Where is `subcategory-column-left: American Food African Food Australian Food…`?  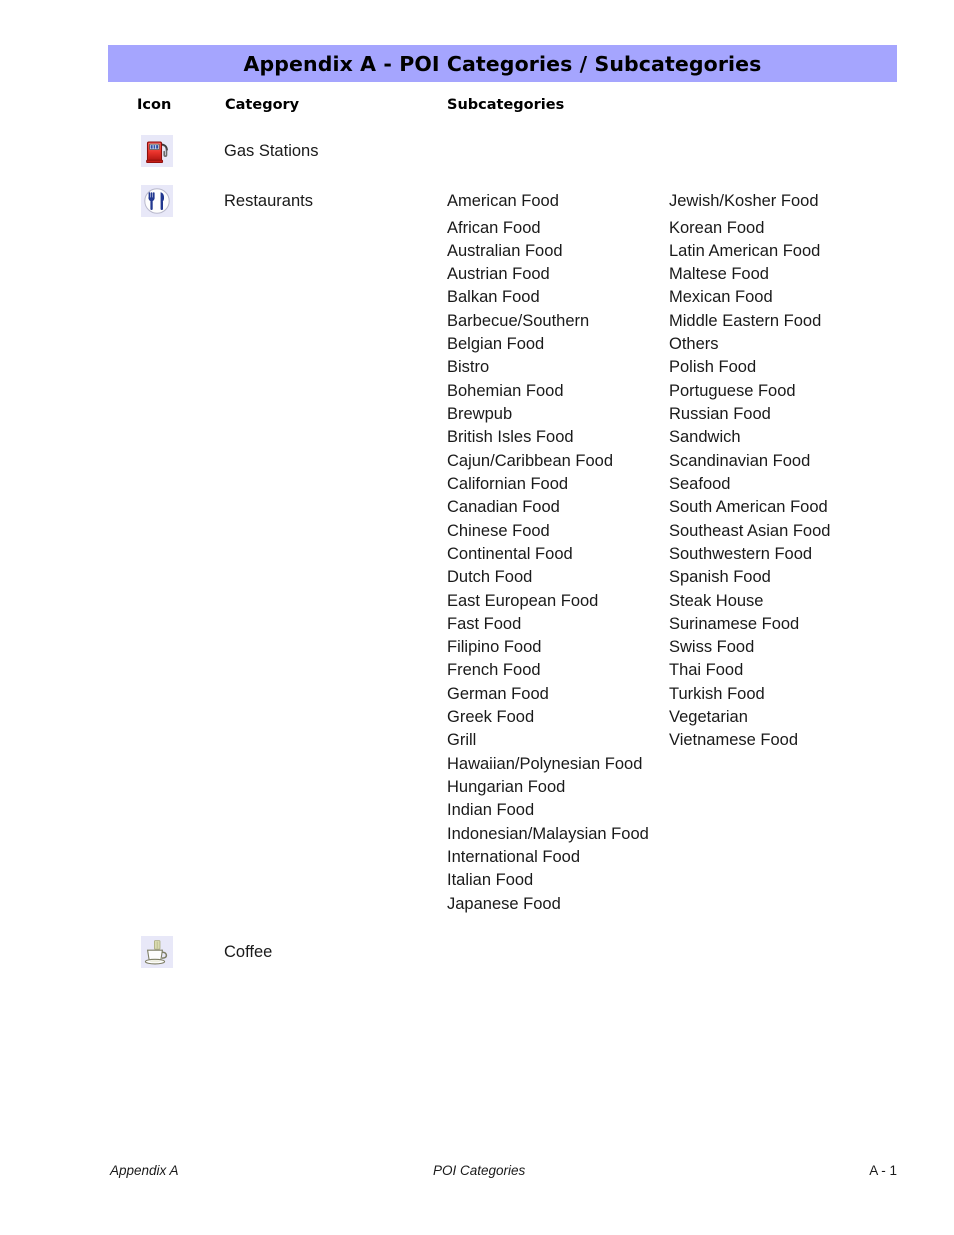
subcategory-column-left: American Food African Food Australian Food… is located at coordinates (548, 553).